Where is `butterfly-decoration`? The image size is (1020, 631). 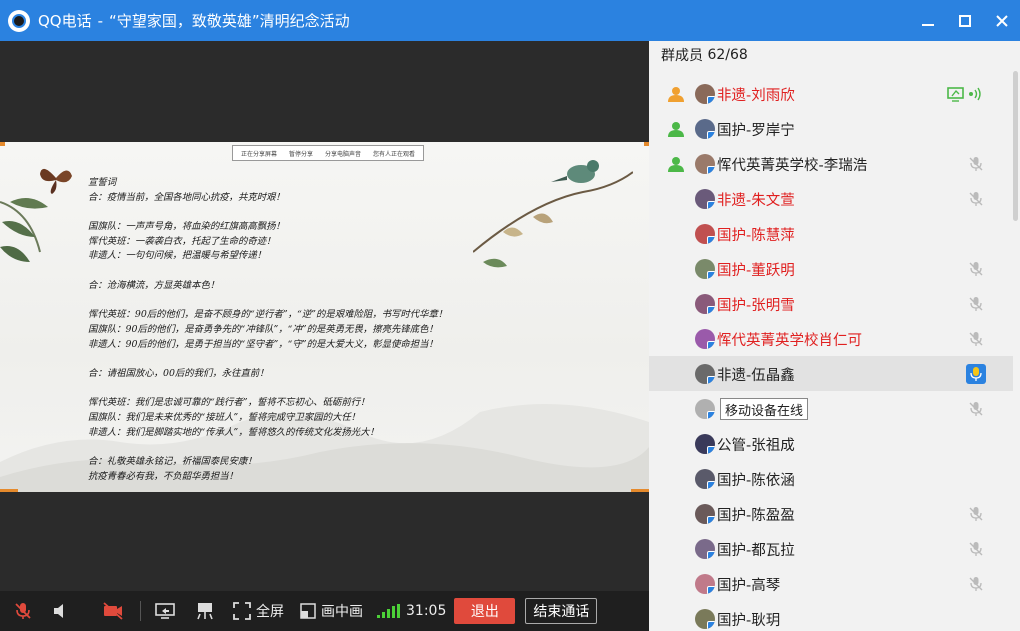
butterfly-decoration is located at coordinates (56, 181).